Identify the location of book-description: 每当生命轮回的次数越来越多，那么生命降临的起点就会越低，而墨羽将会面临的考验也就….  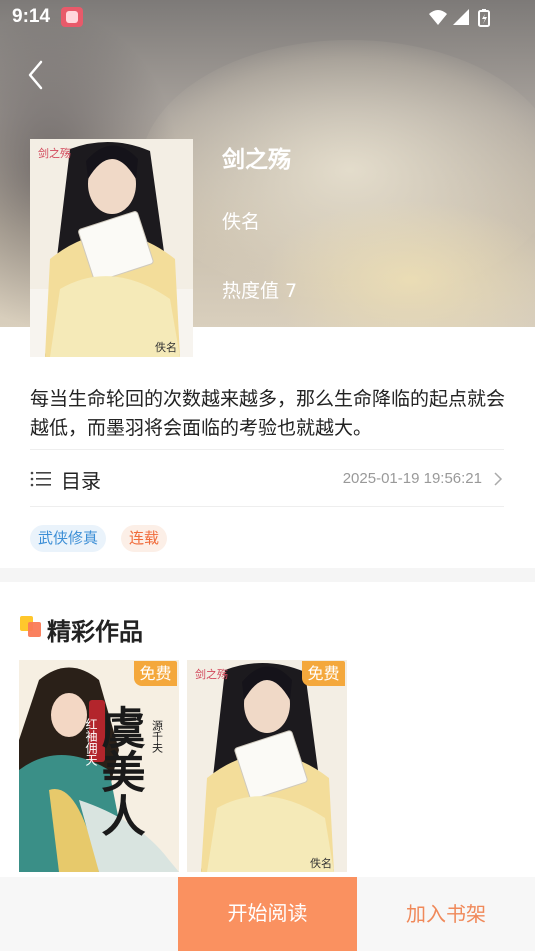
(268, 413).